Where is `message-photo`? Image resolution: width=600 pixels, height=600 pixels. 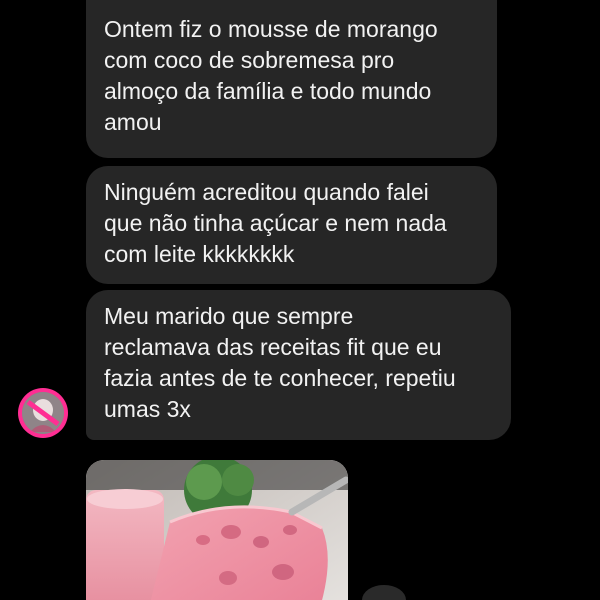
message-photo is located at coordinates (217, 530).